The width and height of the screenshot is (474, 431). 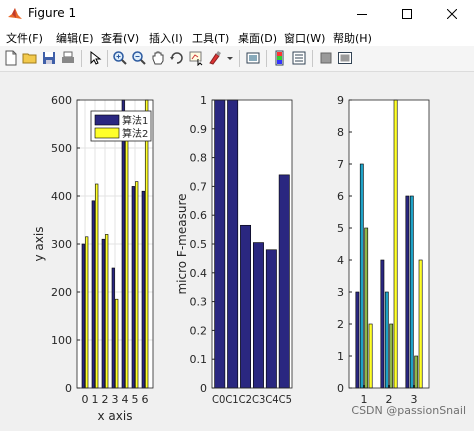 I want to click on y-tick-label: 0.8, so click(x=199, y=158).